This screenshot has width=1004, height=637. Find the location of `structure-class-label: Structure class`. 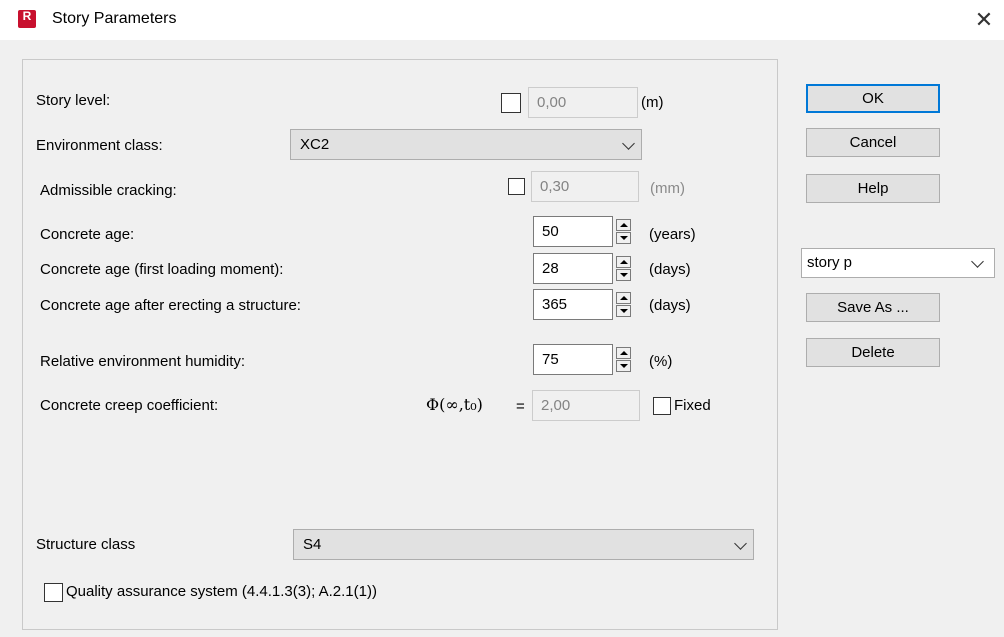

structure-class-label: Structure class is located at coordinates (86, 544).